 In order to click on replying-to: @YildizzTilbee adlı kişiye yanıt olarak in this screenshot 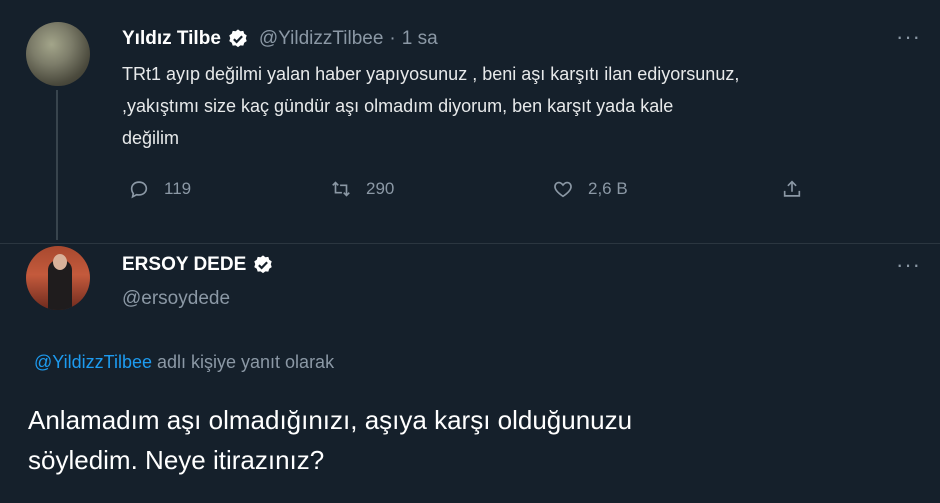, I will do `click(184, 362)`.